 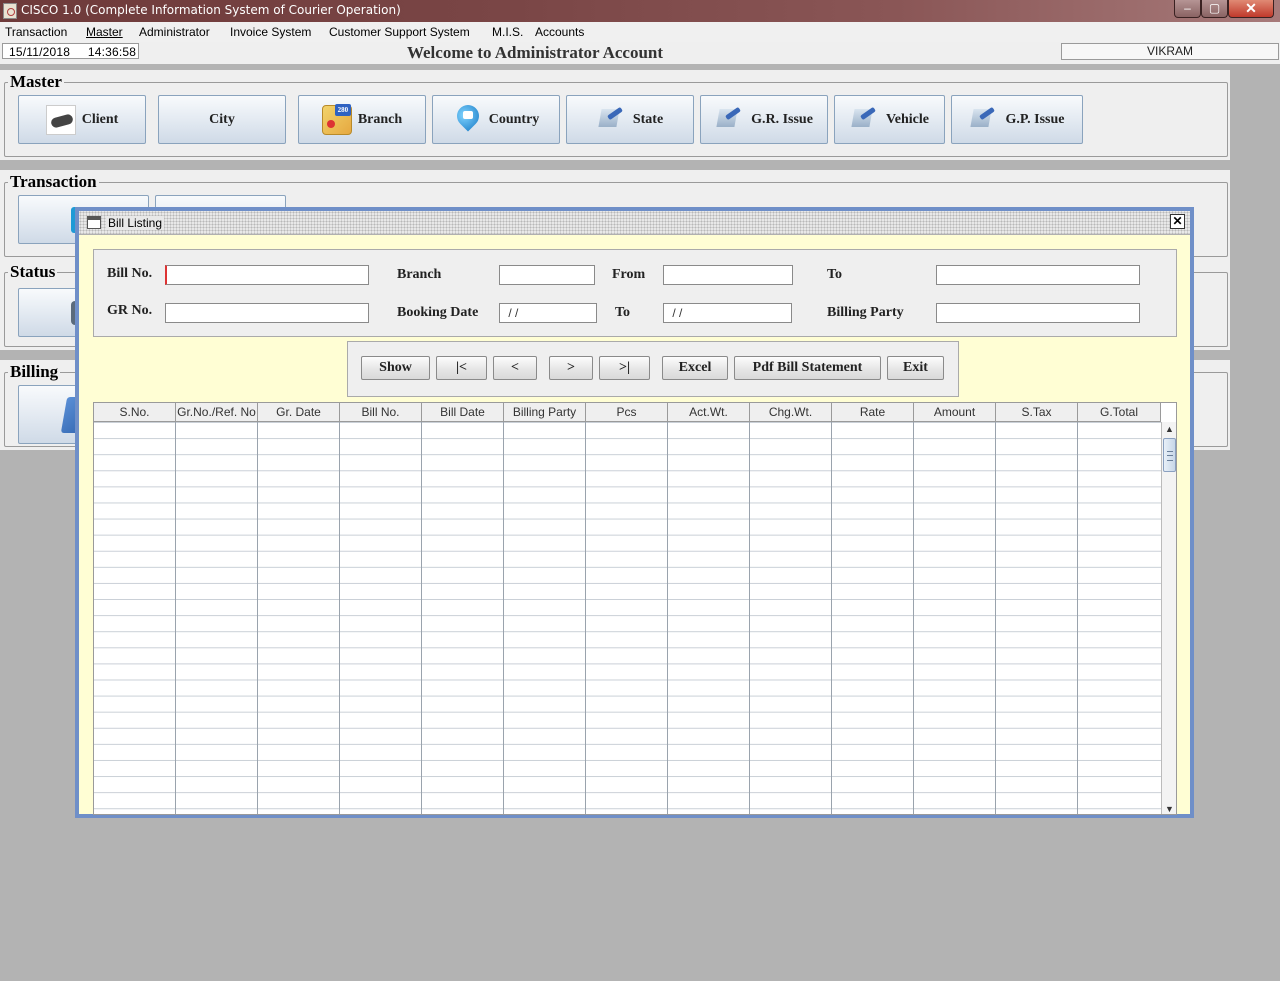 I want to click on first-record-button: |<, so click(x=461, y=368).